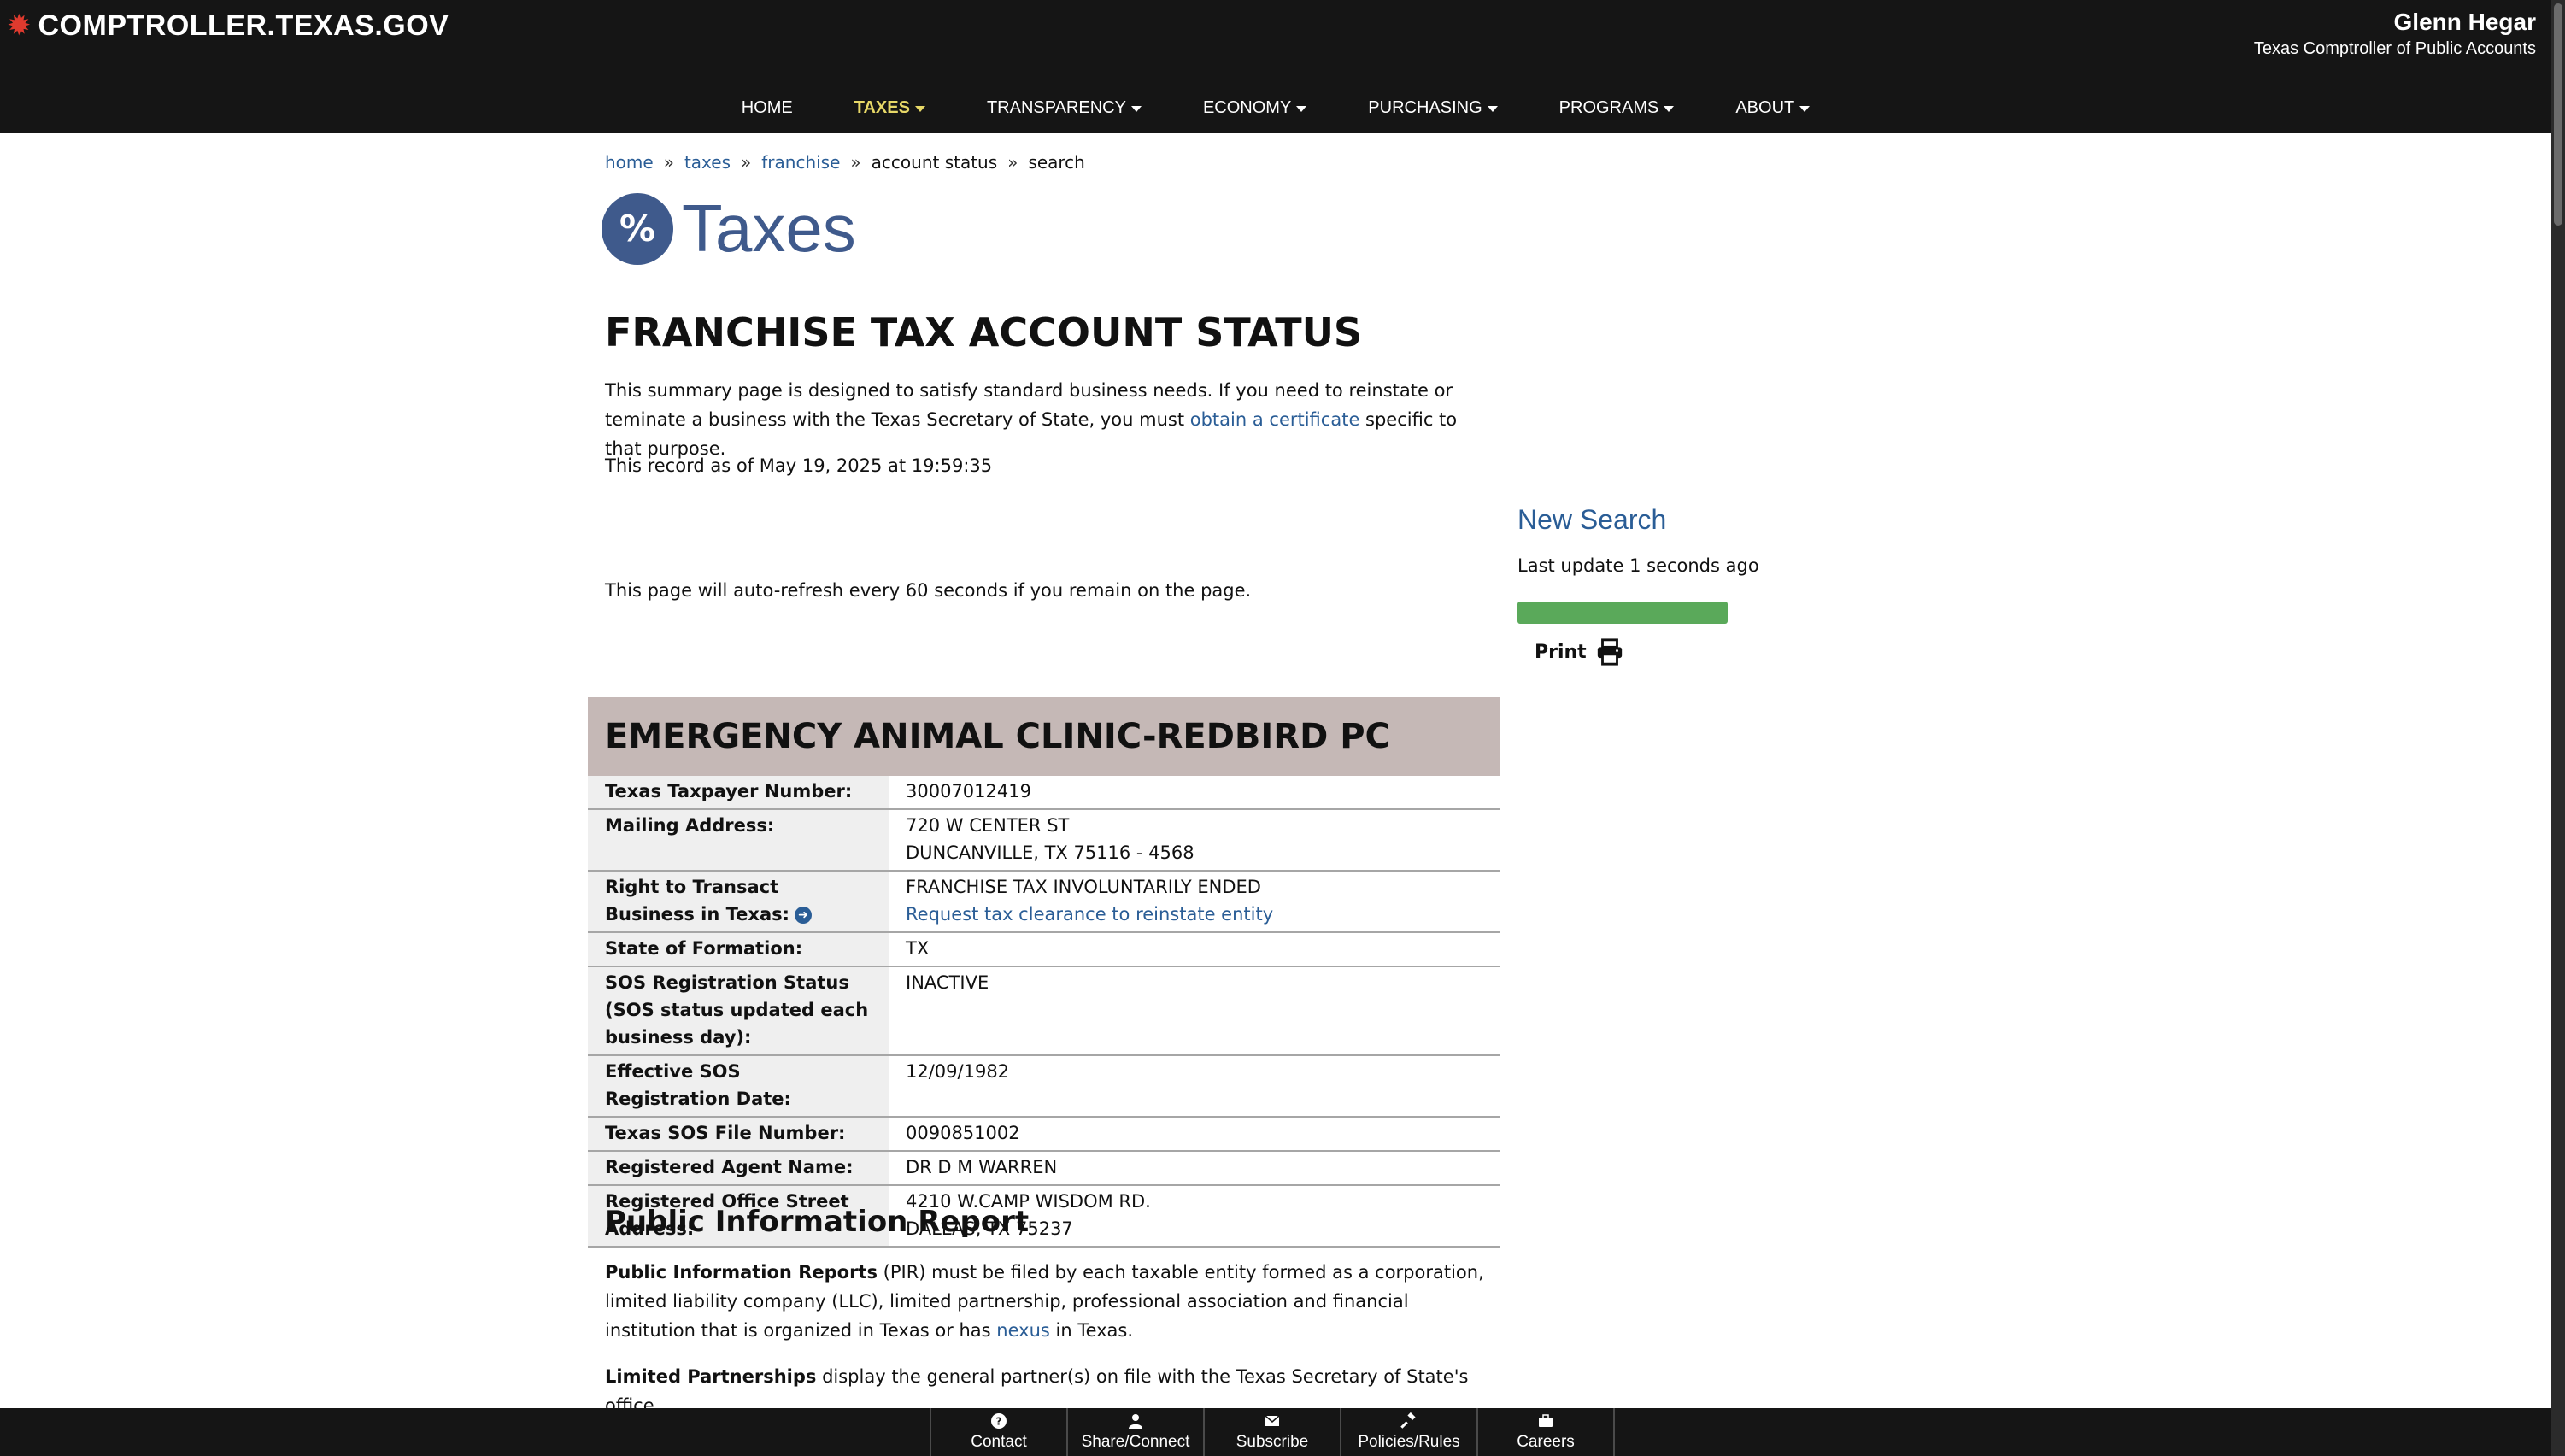  What do you see at coordinates (934, 163) in the screenshot?
I see `breadcrumb-account-status: account status` at bounding box center [934, 163].